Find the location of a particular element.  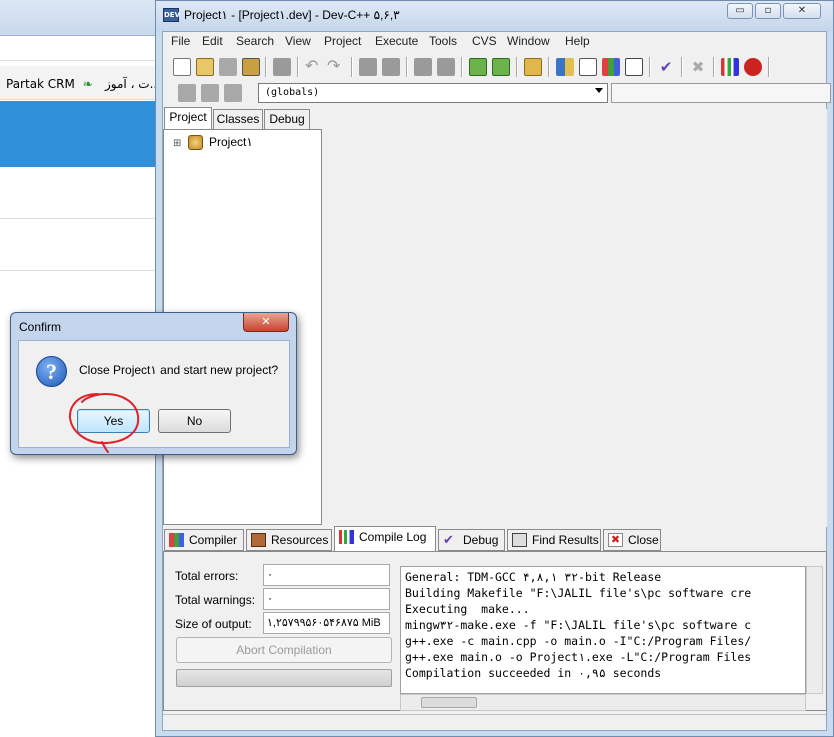

stop-execution-icon: ✖ is located at coordinates (698, 67).